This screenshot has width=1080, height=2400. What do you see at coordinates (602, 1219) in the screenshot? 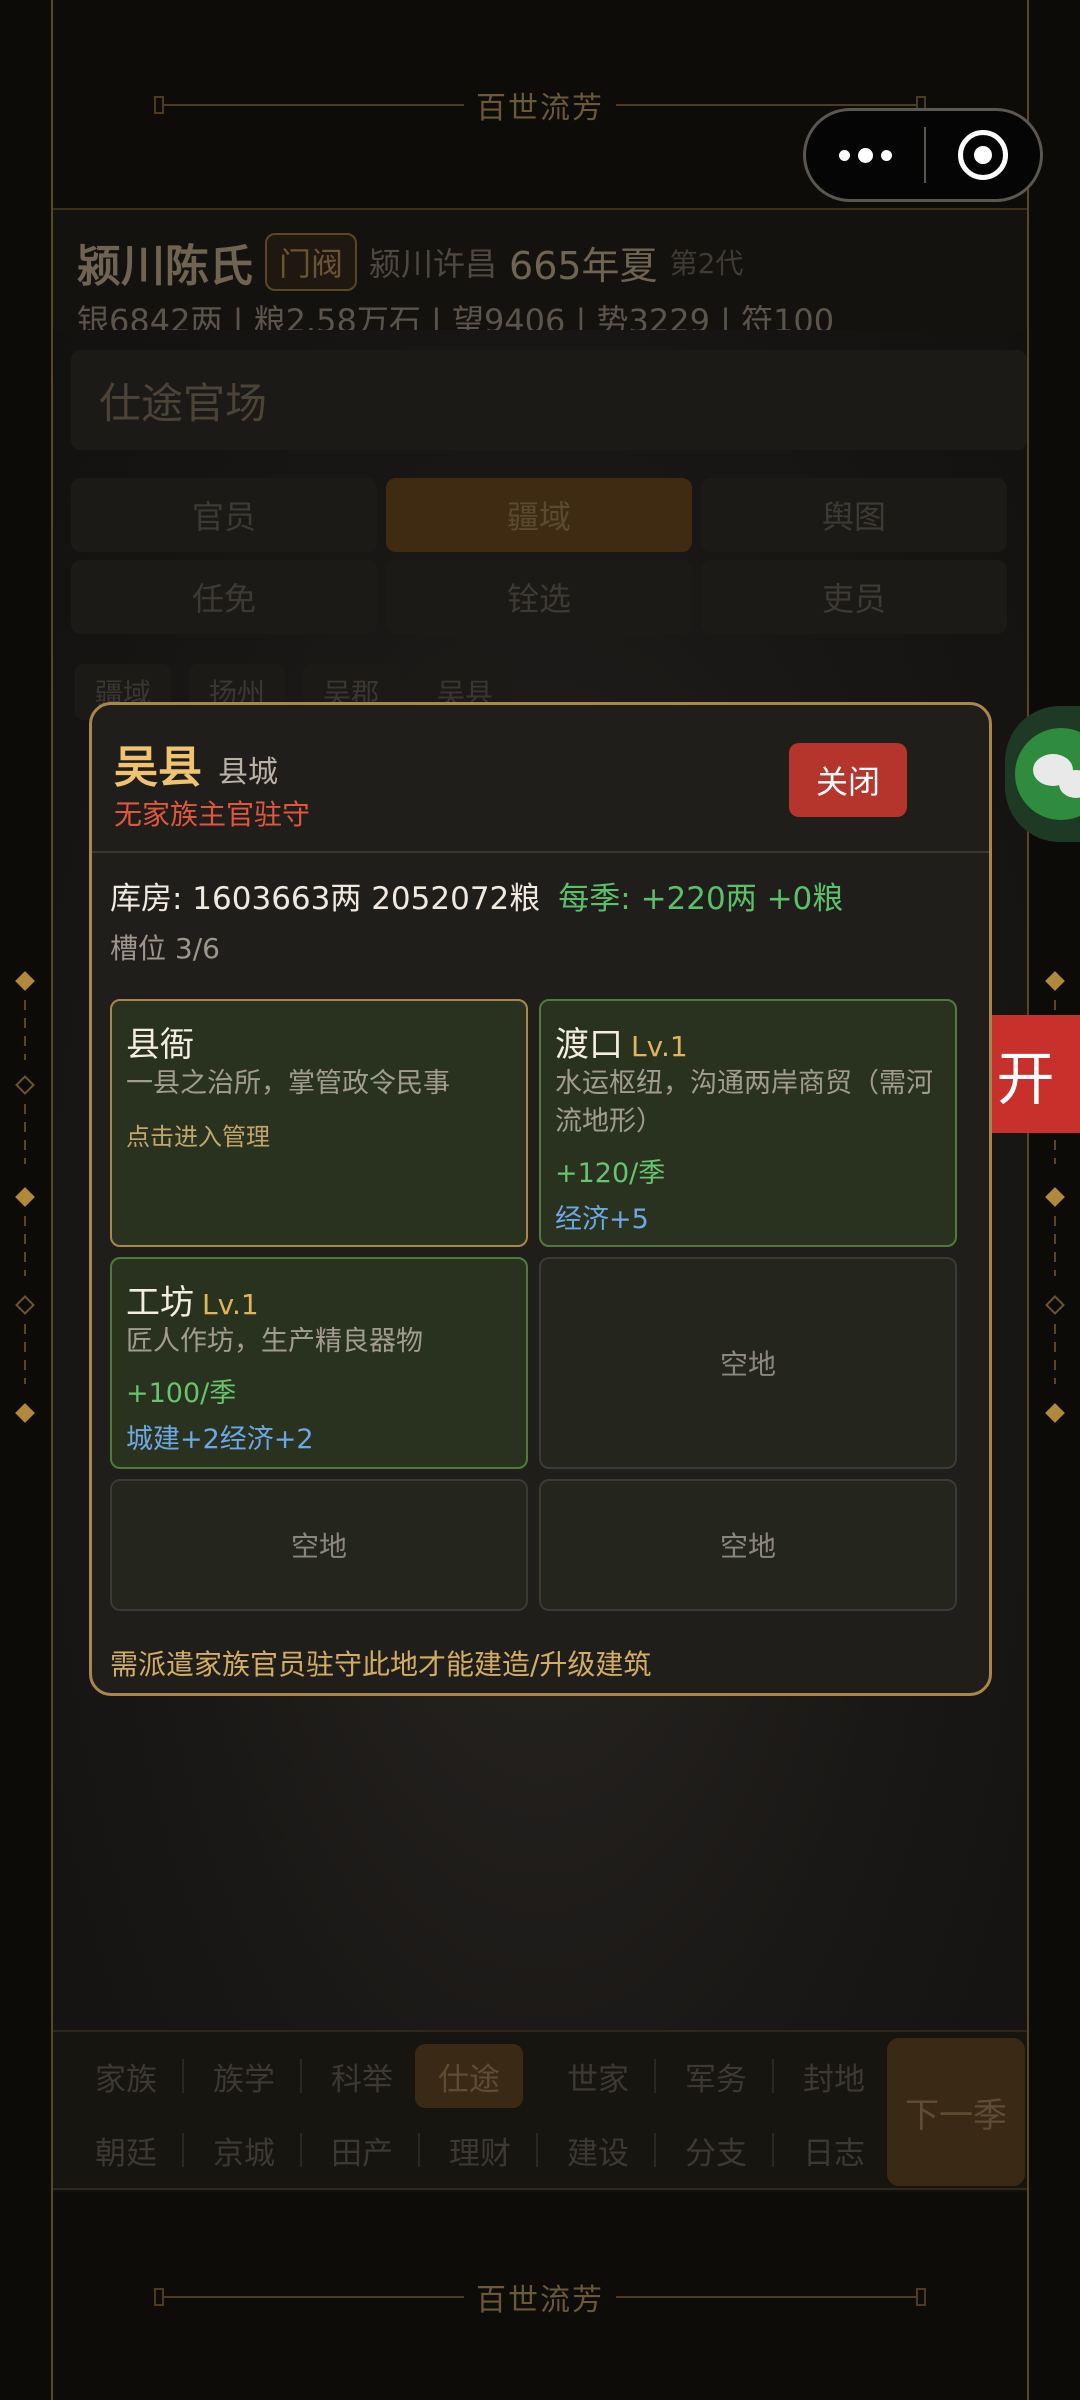
I see `building-effect: 经济+5` at bounding box center [602, 1219].